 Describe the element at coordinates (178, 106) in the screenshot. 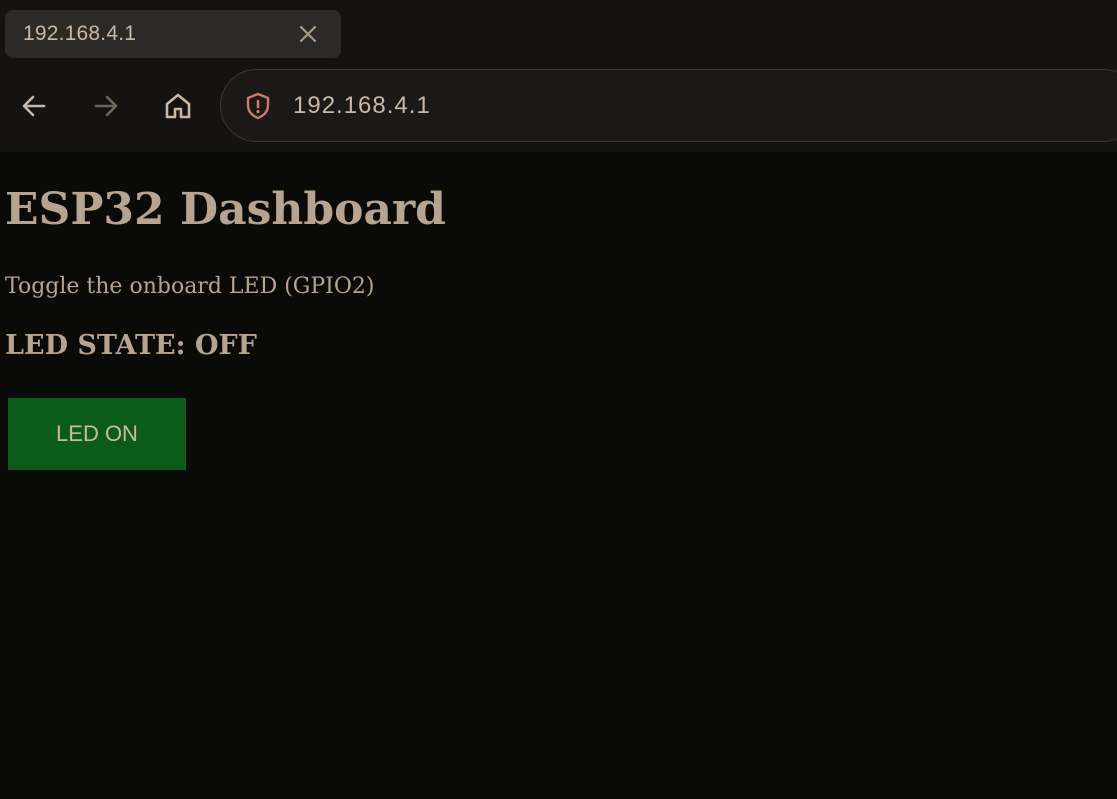

I see `home-icon` at that location.